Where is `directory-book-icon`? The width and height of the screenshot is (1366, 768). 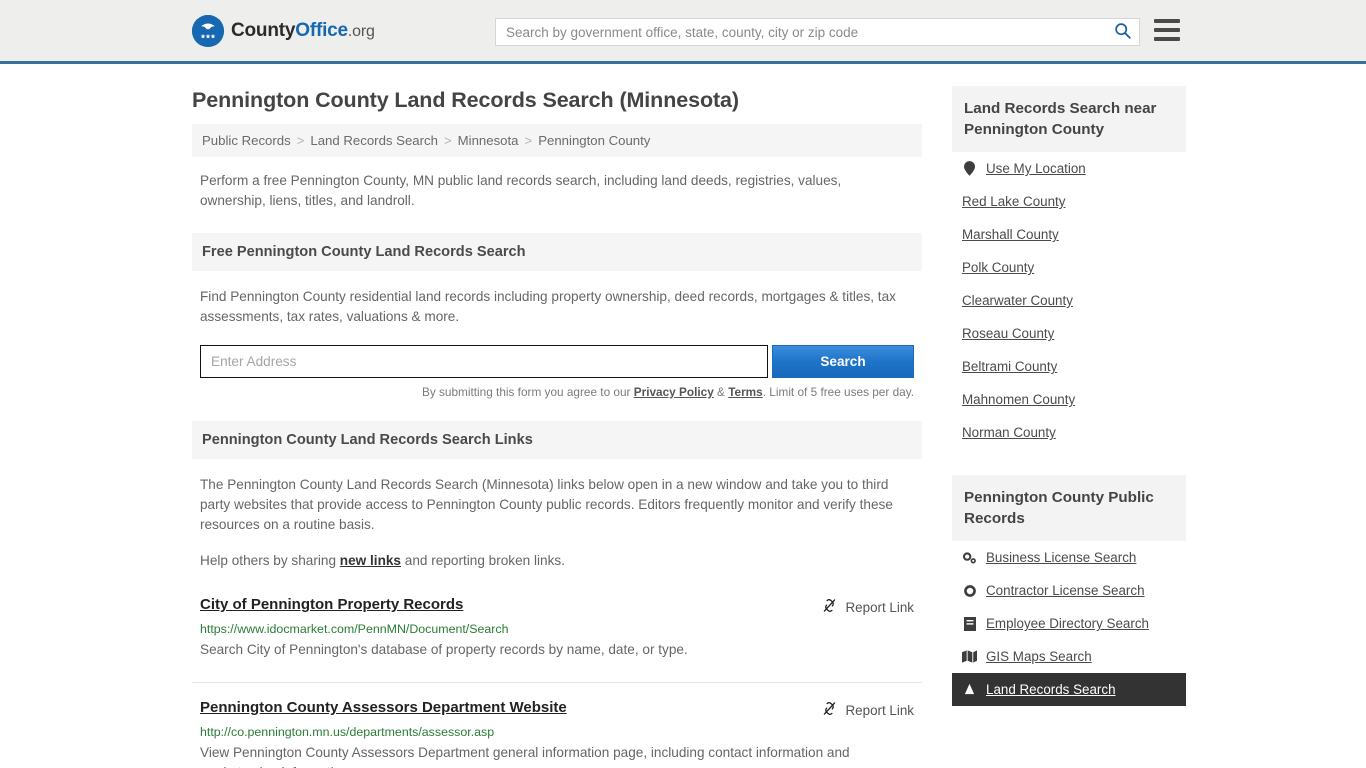 directory-book-icon is located at coordinates (969, 623).